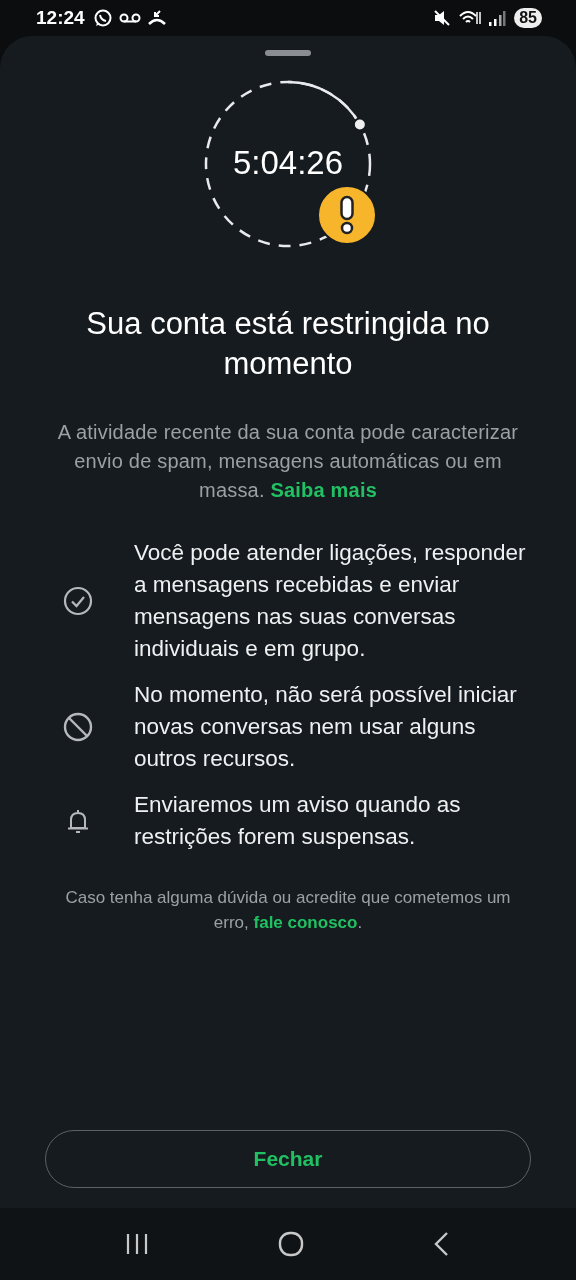 Image resolution: width=576 pixels, height=1280 pixels. Describe the element at coordinates (288, 53) in the screenshot. I see `drag-handle` at that location.